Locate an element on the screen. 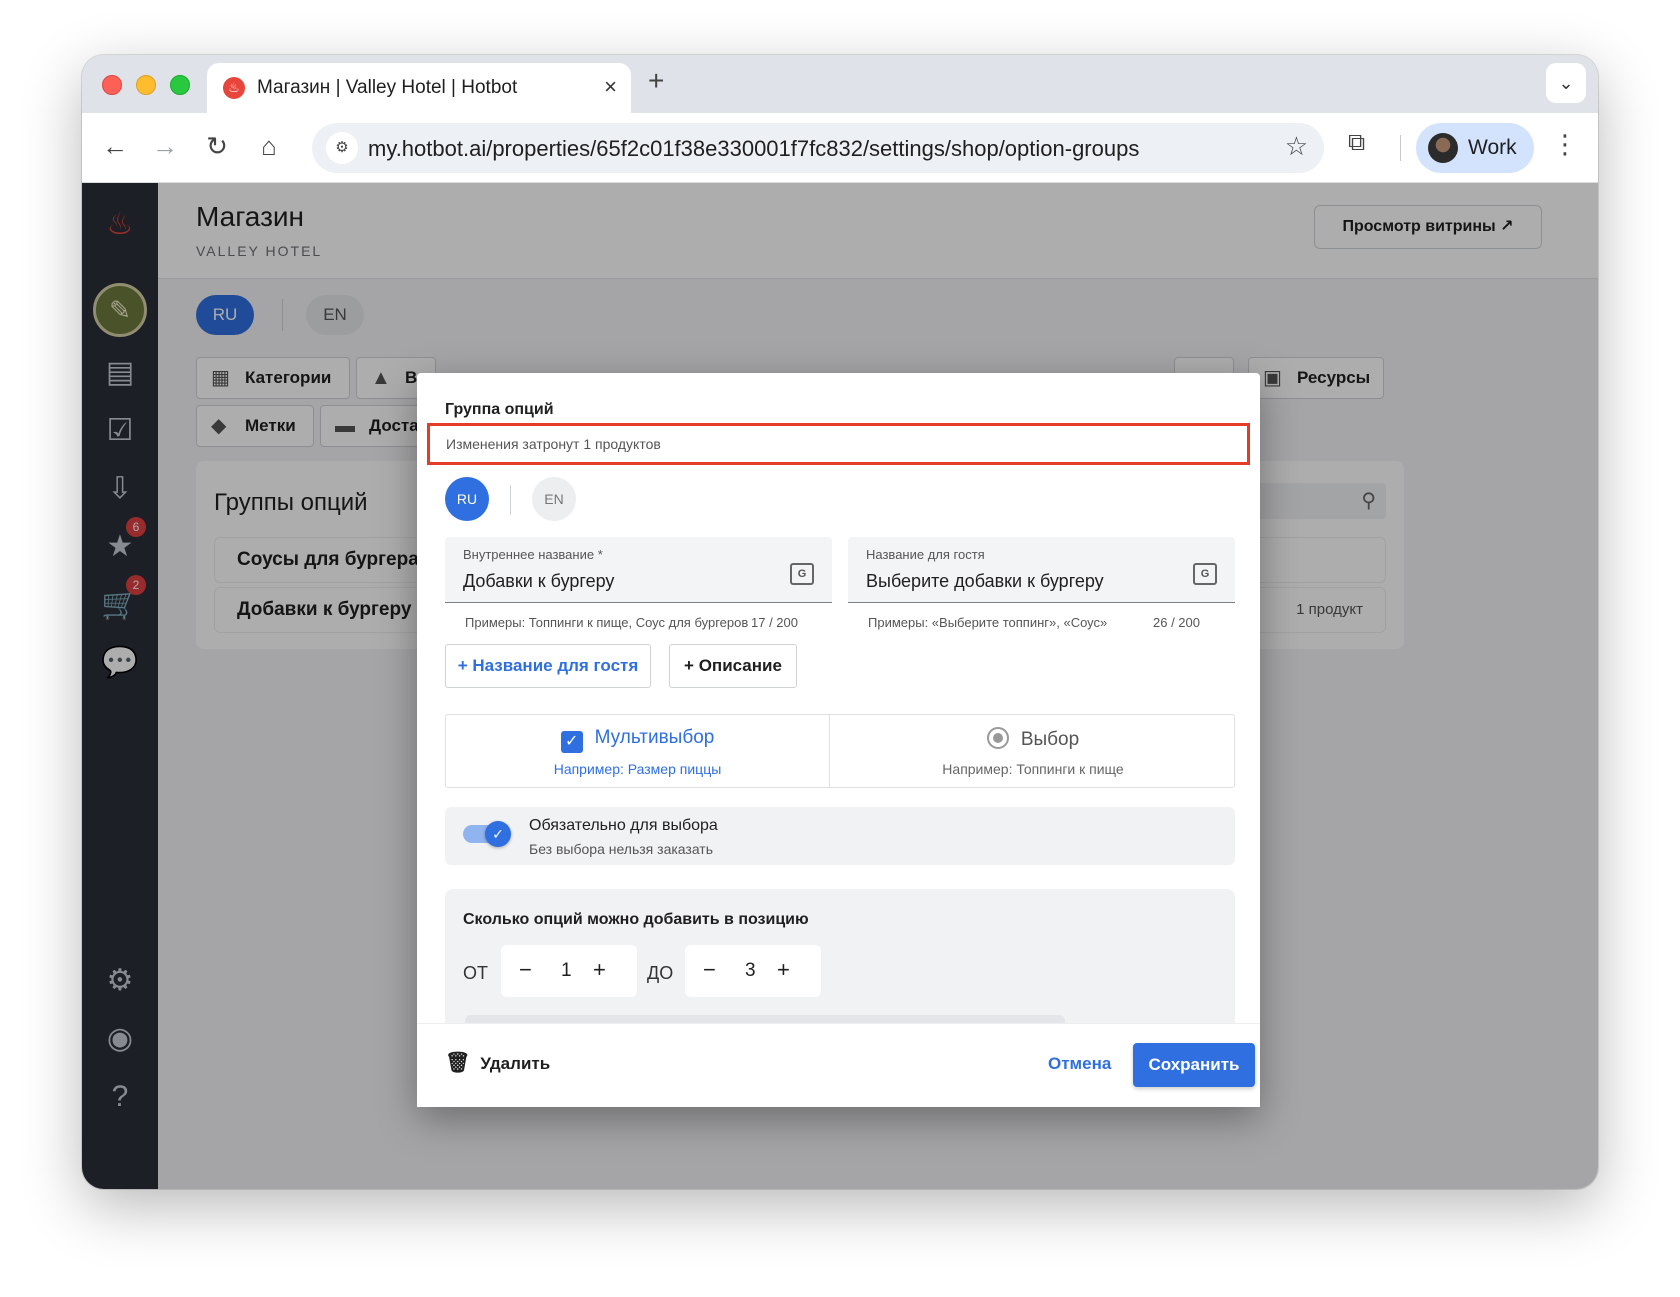  minimize-window-button is located at coordinates (146, 85).